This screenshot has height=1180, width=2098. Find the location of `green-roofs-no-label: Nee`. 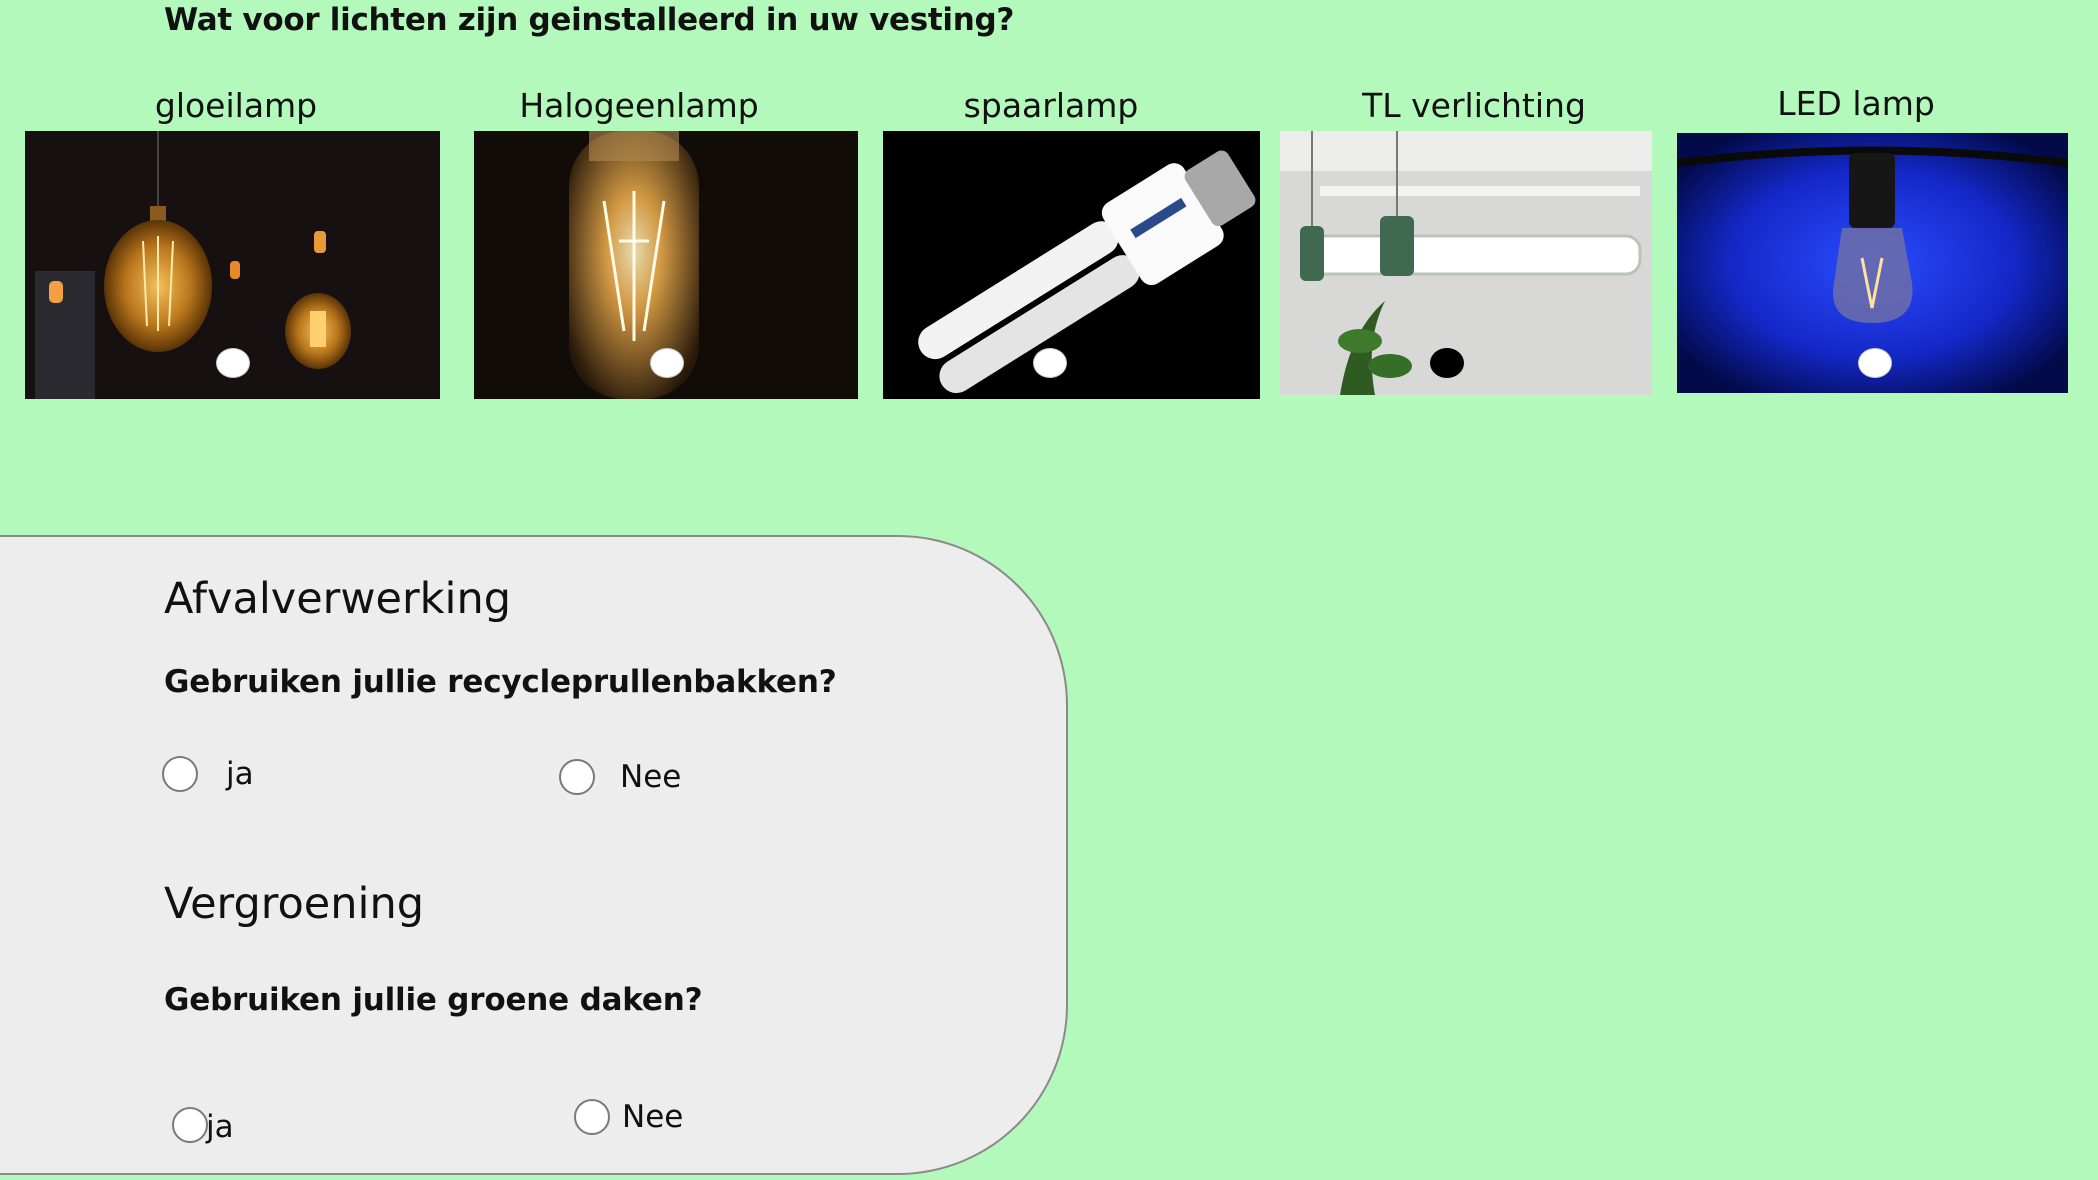

green-roofs-no-label: Nee is located at coordinates (653, 1117).